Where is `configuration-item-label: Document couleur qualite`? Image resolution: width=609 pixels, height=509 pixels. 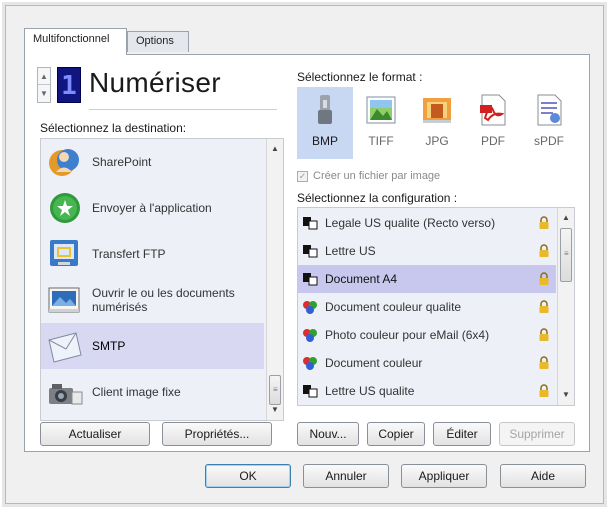
configuration-item-label: Document couleur qualite is located at coordinates (393, 307).